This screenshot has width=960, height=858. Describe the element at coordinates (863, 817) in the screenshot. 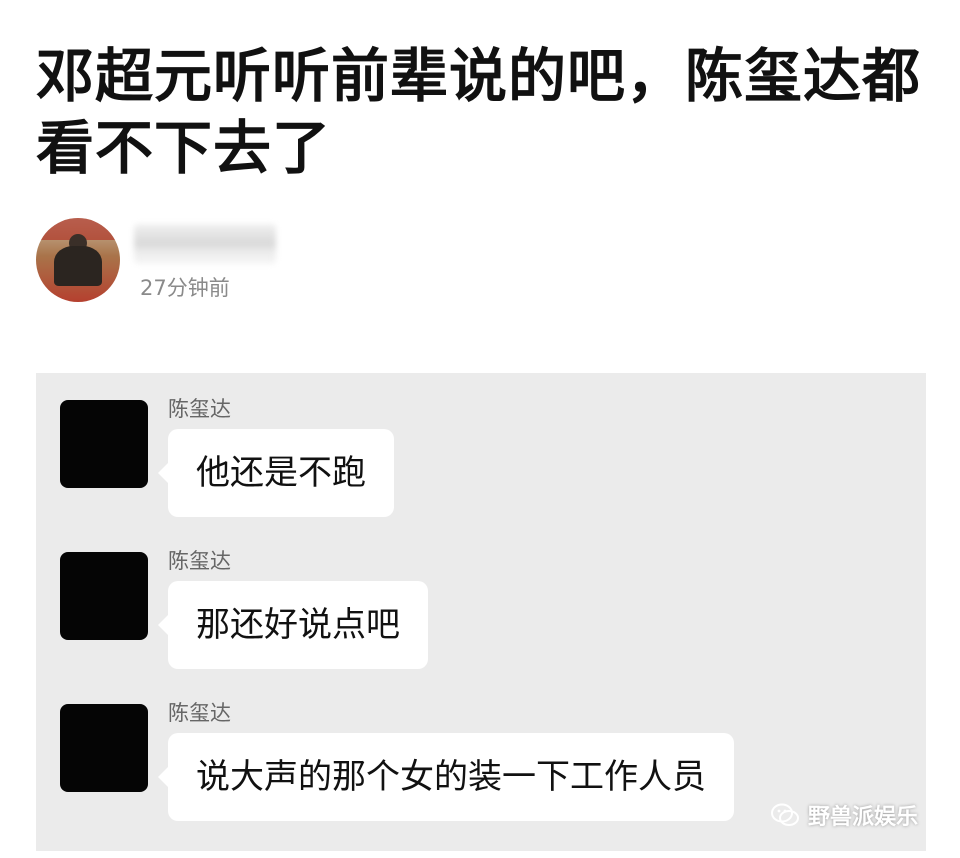

I see `watermark-text: 野兽派娱乐` at that location.